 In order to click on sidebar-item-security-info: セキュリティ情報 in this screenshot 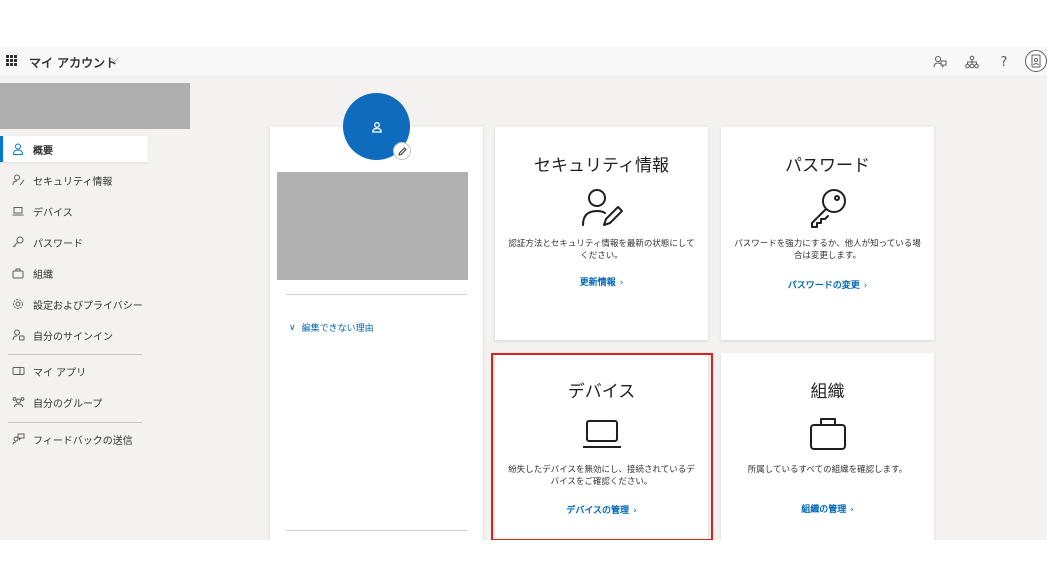, I will do `click(74, 180)`.